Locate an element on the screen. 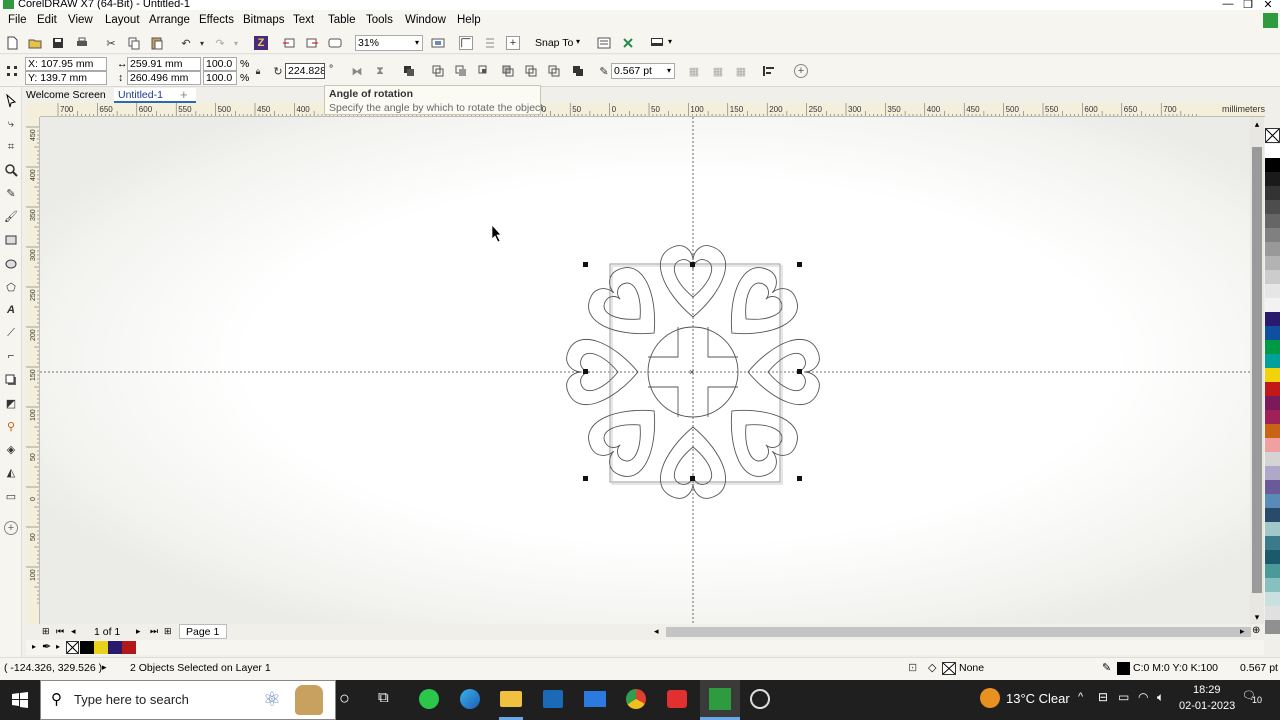 The width and height of the screenshot is (1280, 720). status-expand-icon: ▸ is located at coordinates (104, 667).